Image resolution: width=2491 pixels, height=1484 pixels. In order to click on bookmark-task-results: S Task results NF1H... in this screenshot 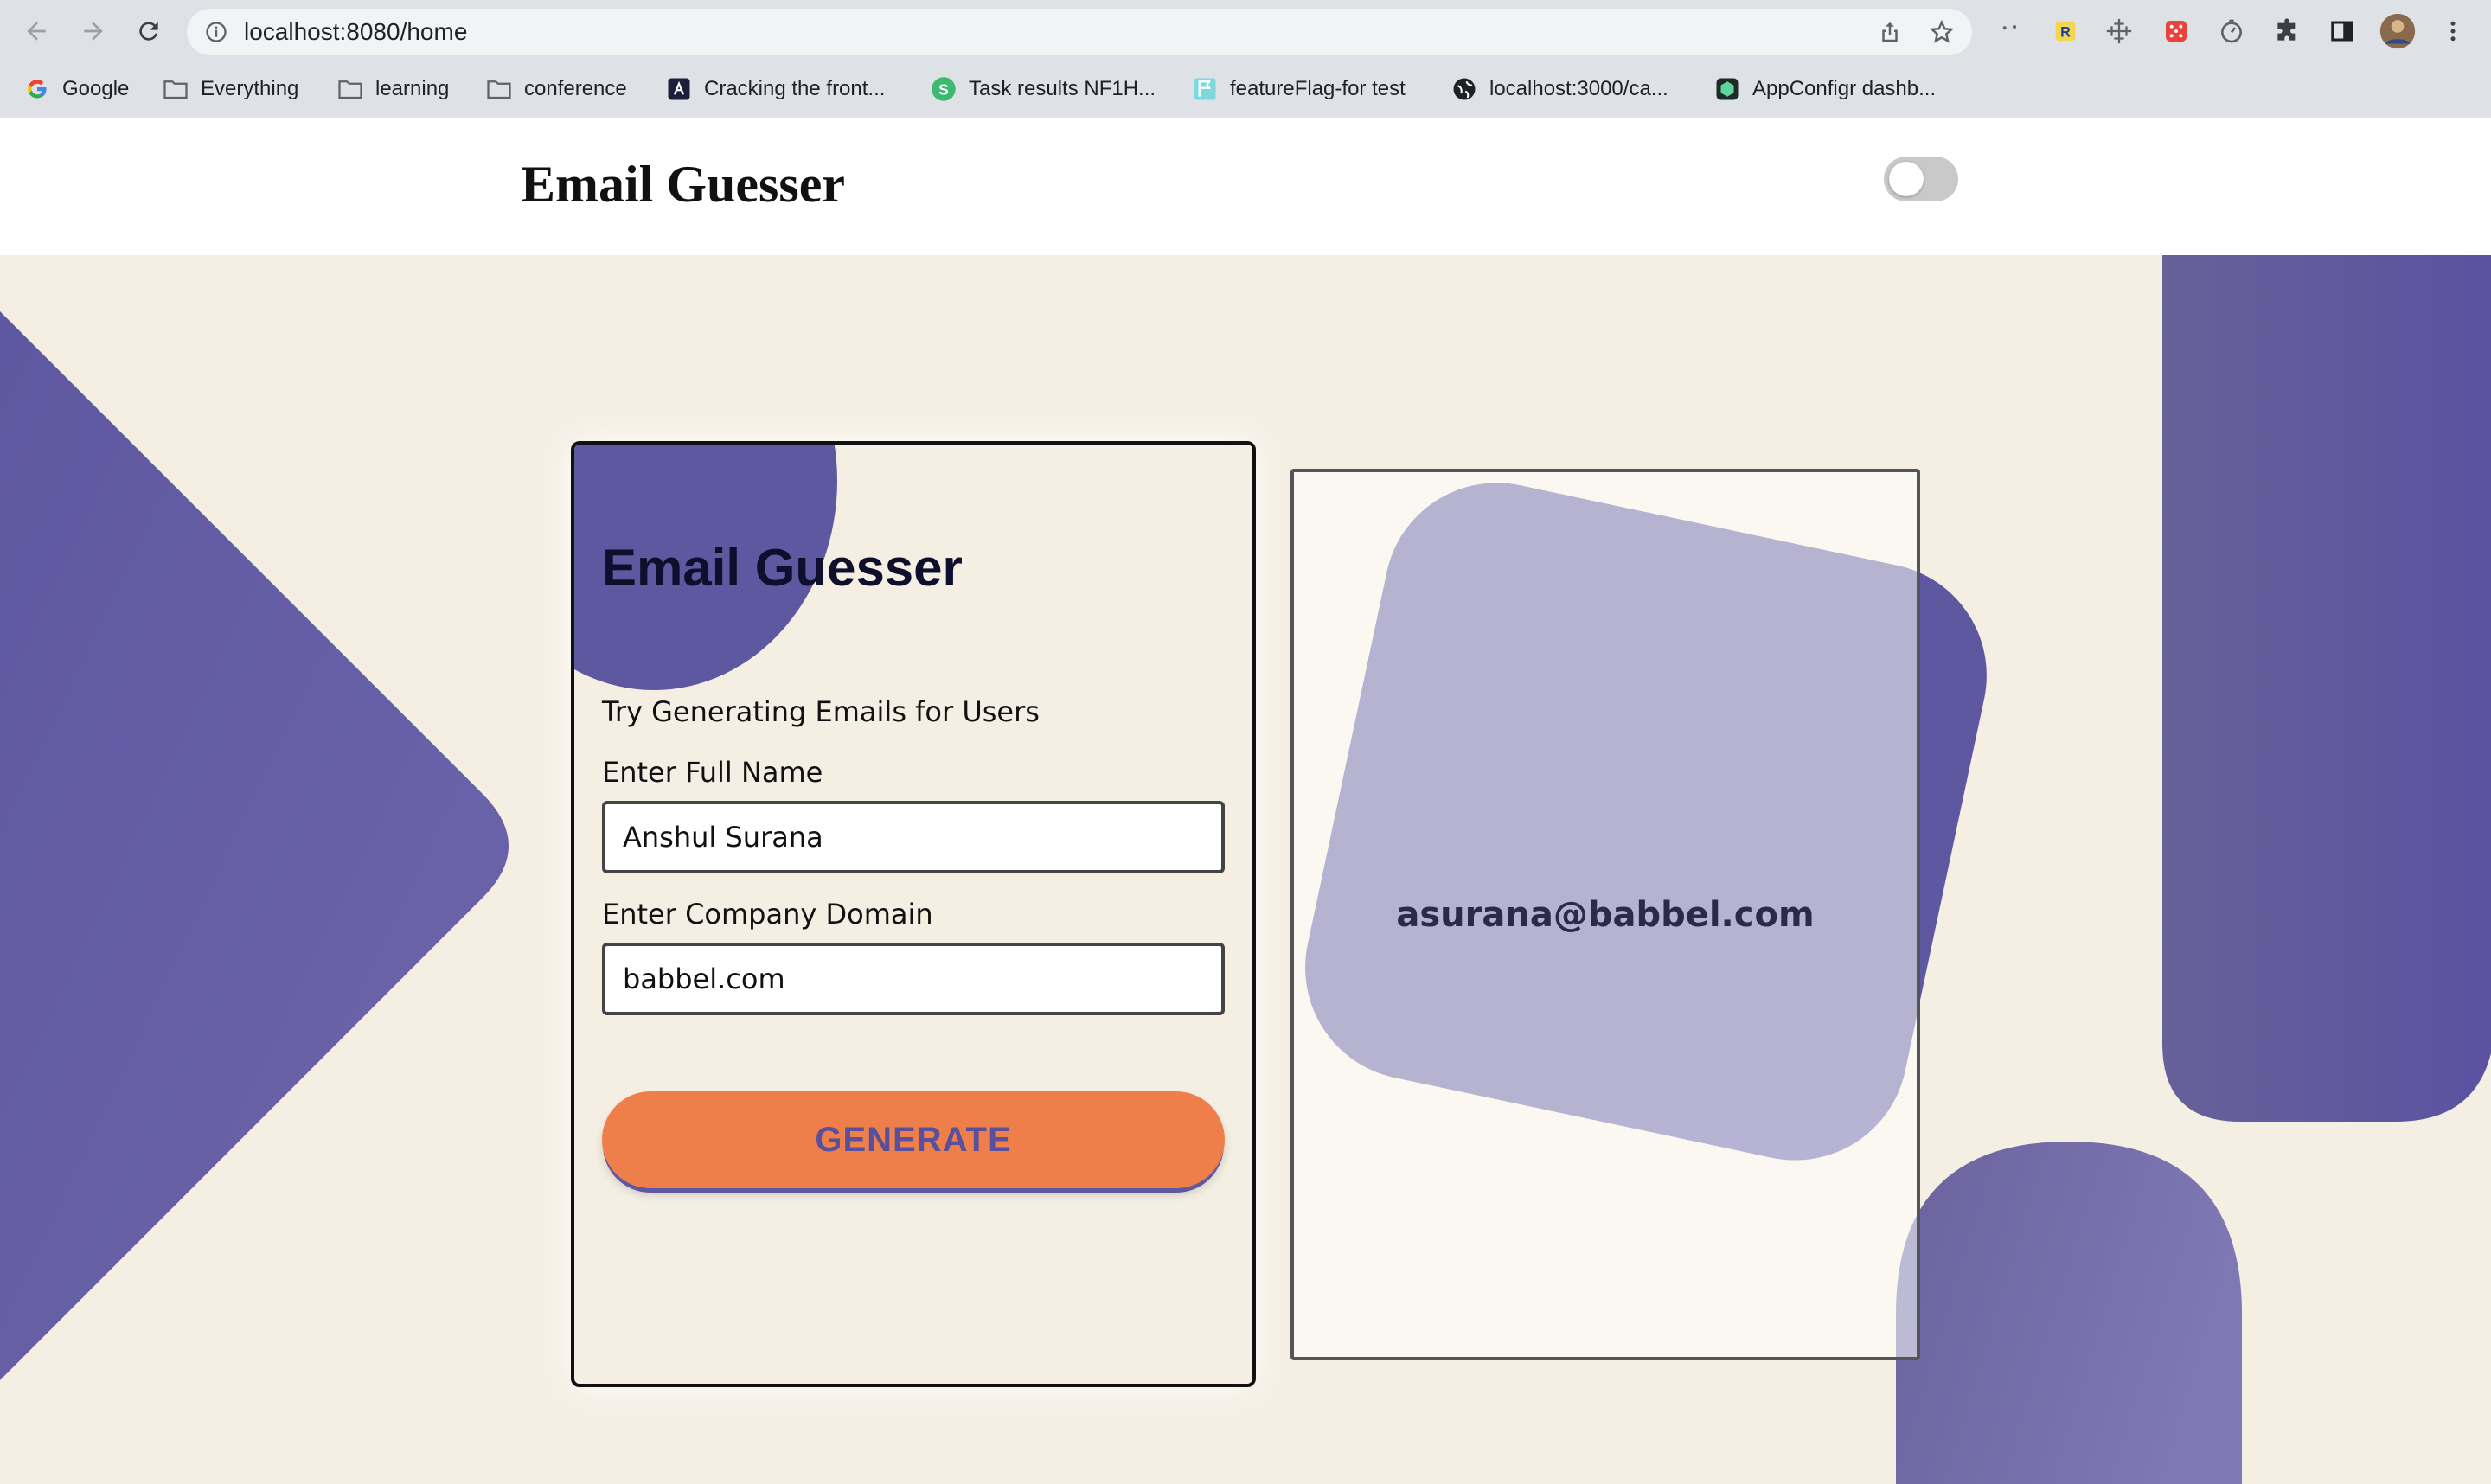, I will do `click(1043, 89)`.